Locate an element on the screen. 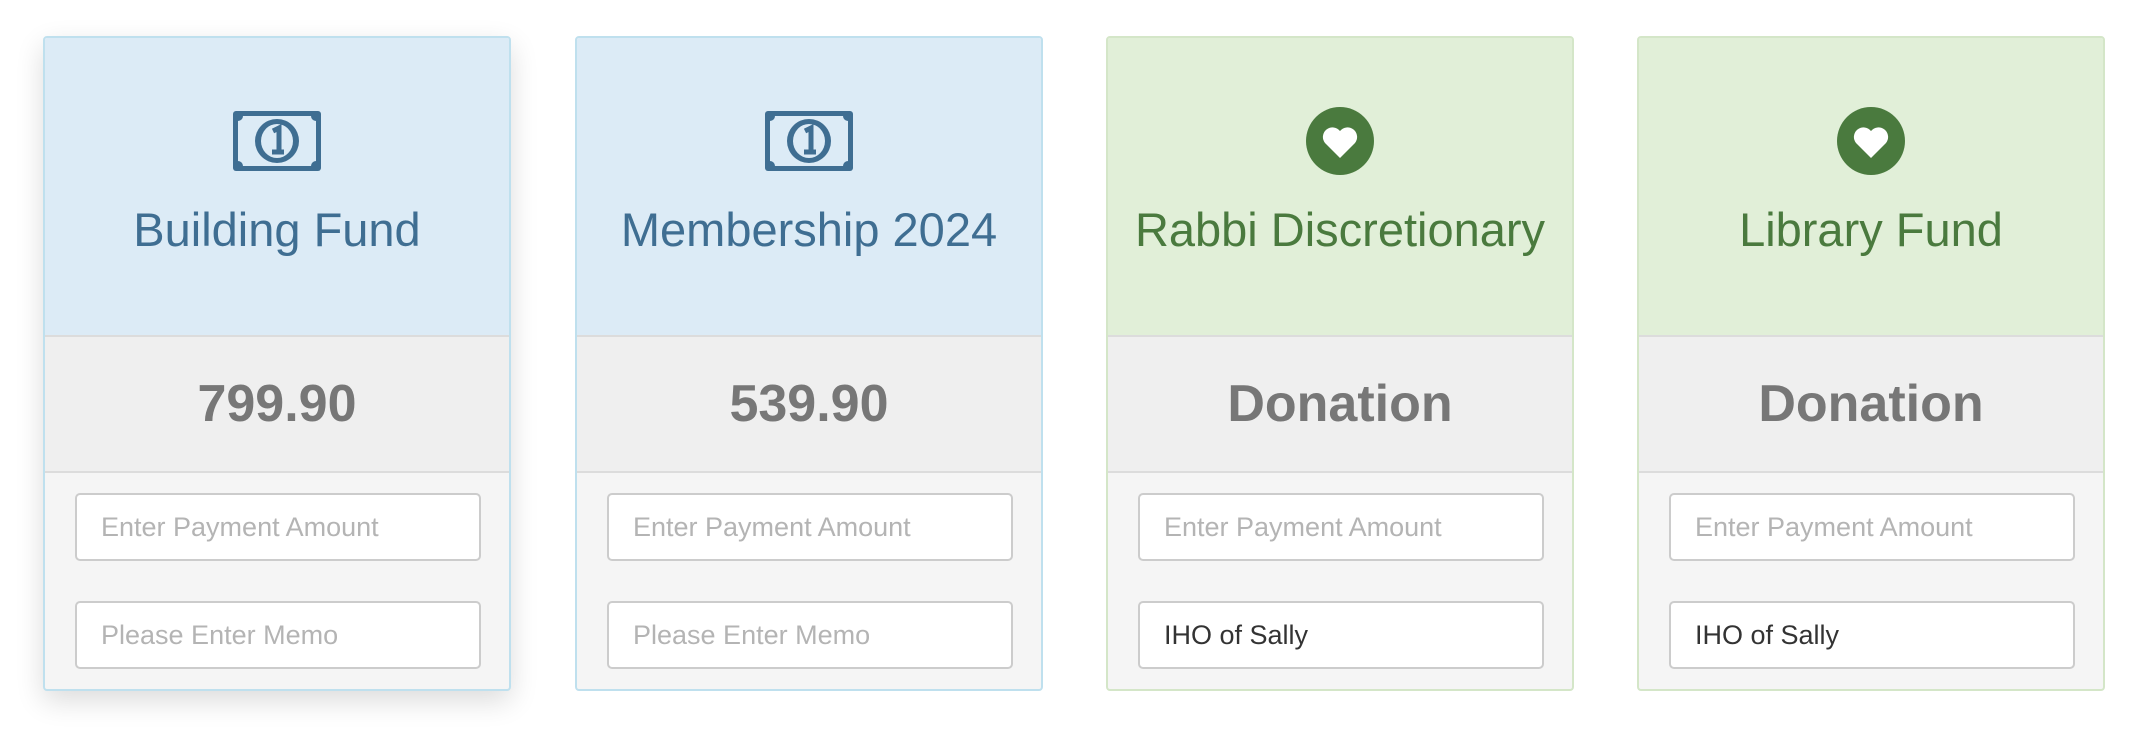  card-header: Library Fund is located at coordinates (1871, 187).